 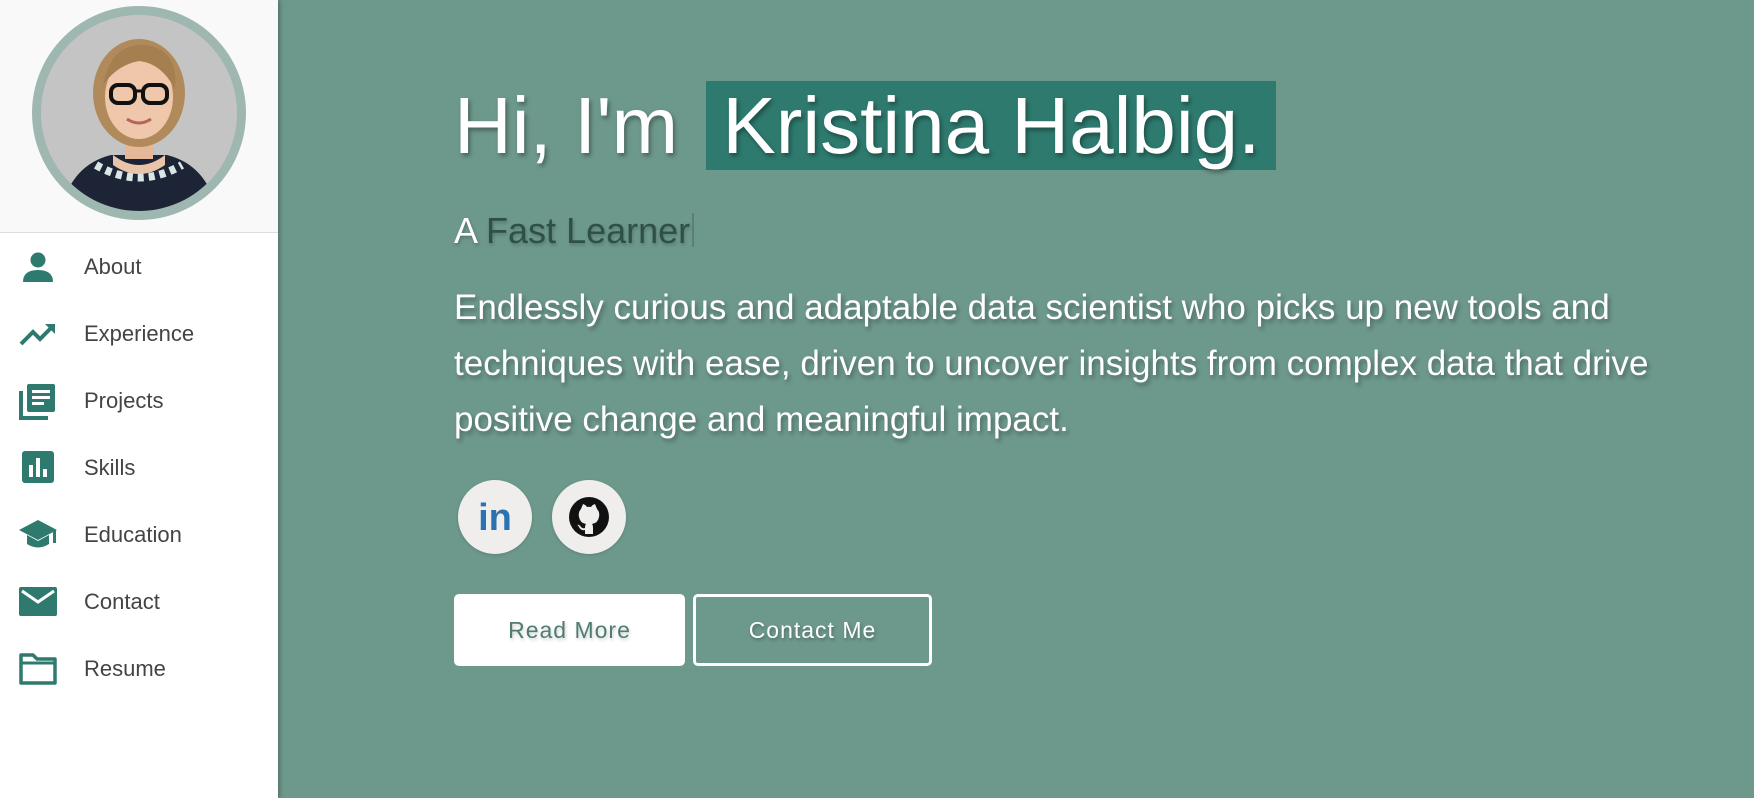 What do you see at coordinates (38, 535) in the screenshot?
I see `graduation-cap-icon` at bounding box center [38, 535].